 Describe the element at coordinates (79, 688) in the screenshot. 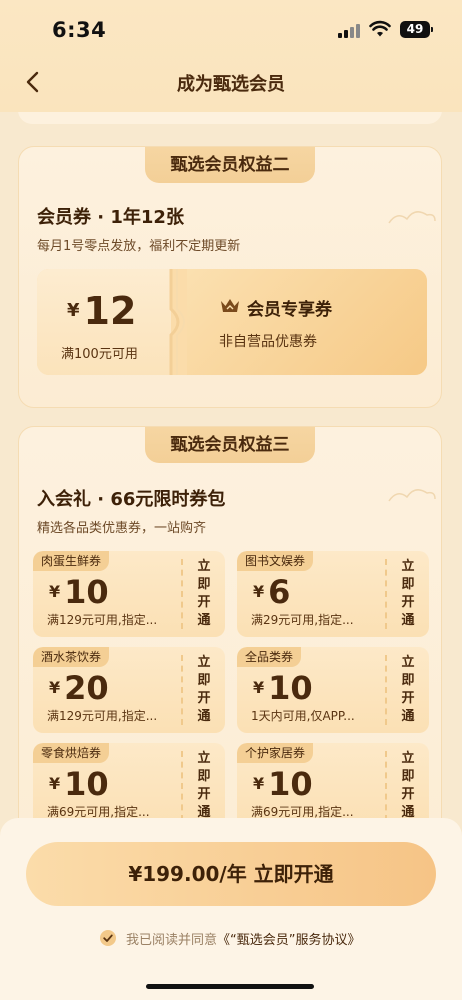

I see `coupon-amount: ¥20` at that location.